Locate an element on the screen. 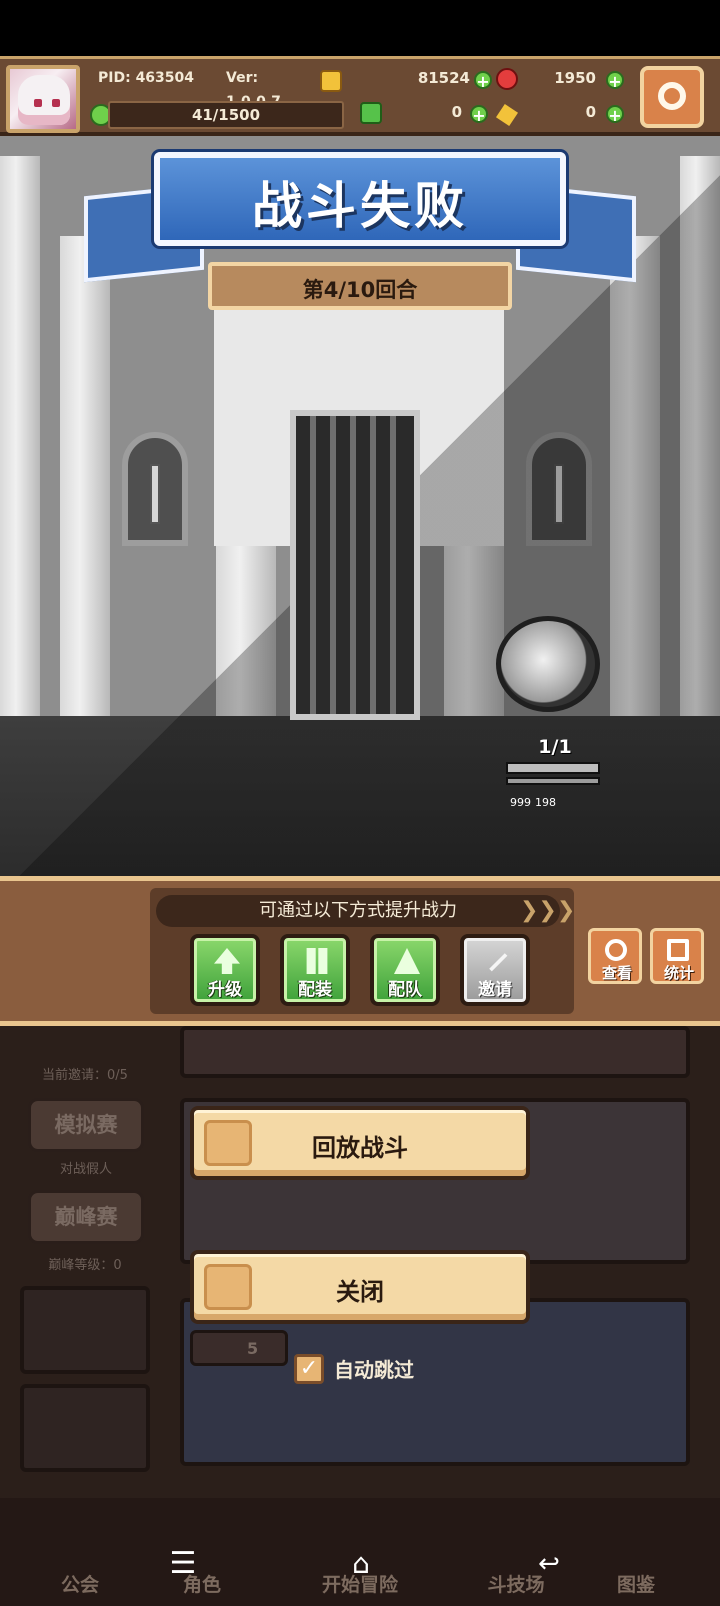  gold-coin-icon is located at coordinates (331, 81).